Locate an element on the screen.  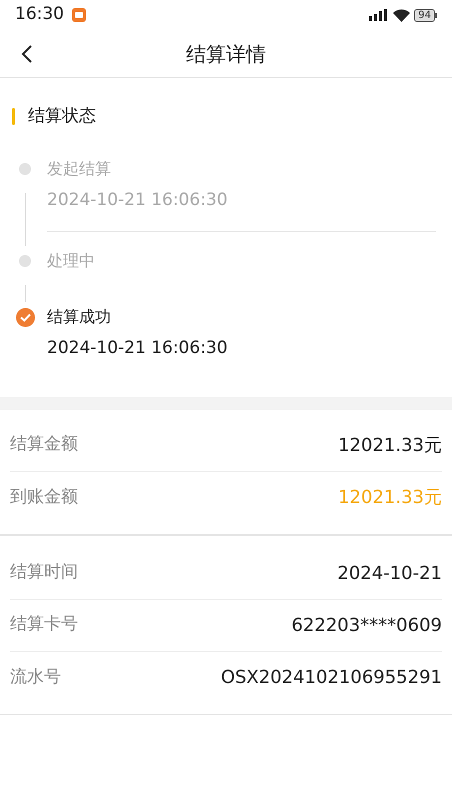
battery-icon: 94 is located at coordinates (425, 15).